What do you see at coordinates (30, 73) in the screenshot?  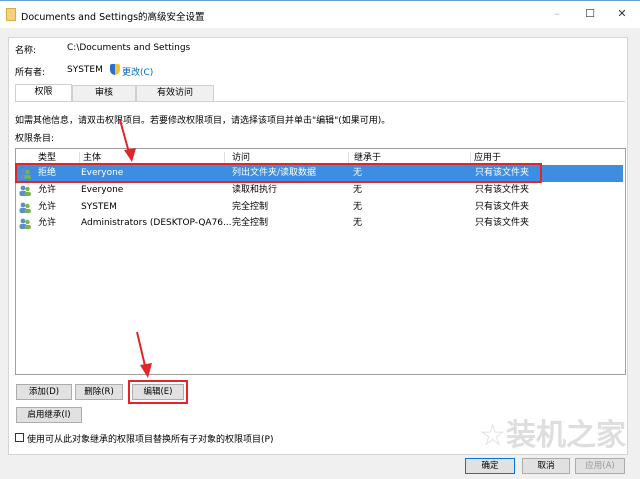 I see `owner-label: 所有者:` at bounding box center [30, 73].